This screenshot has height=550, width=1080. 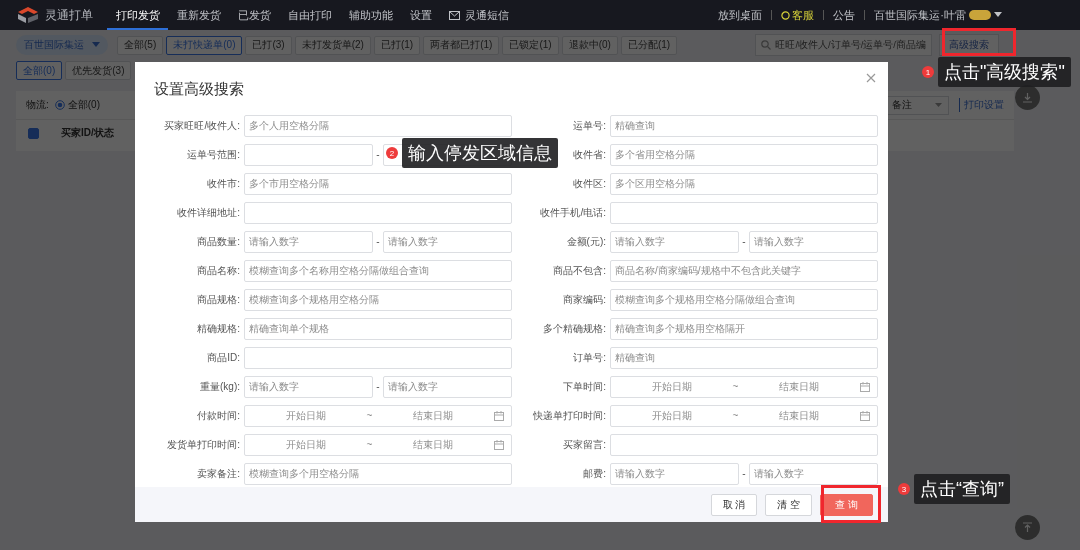 I want to click on download-icon, so click(x=1027, y=97).